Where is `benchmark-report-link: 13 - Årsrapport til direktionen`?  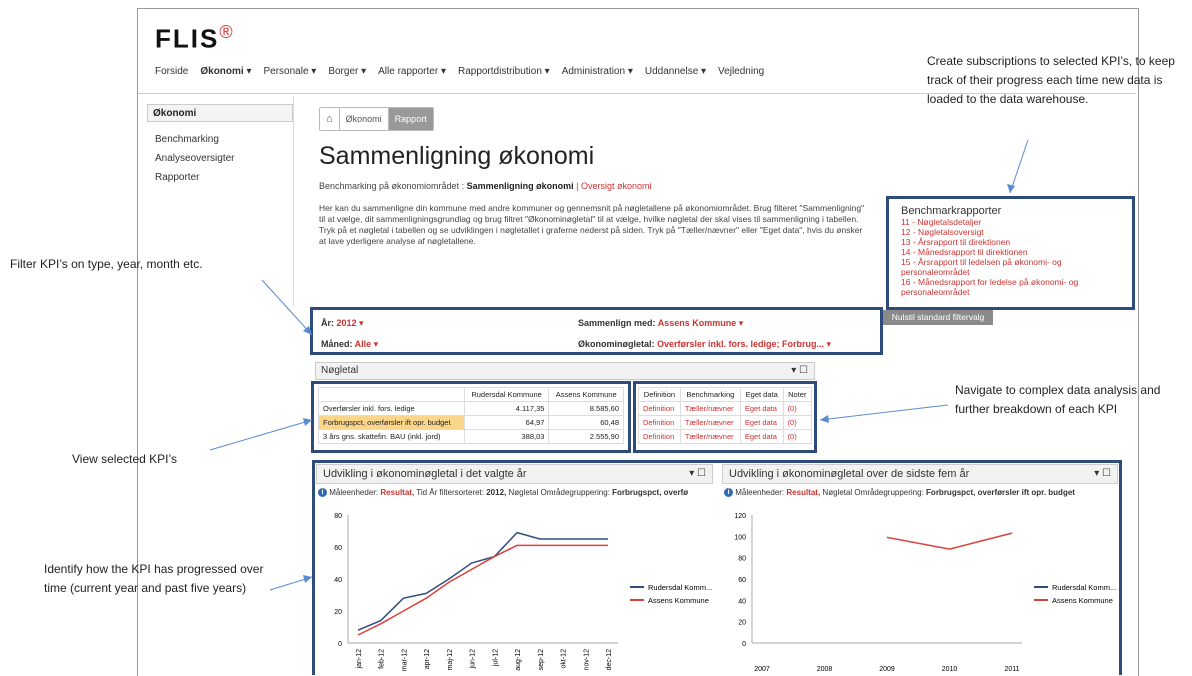
benchmark-report-link: 13 - Årsrapport til direktionen is located at coordinates (1010, 242).